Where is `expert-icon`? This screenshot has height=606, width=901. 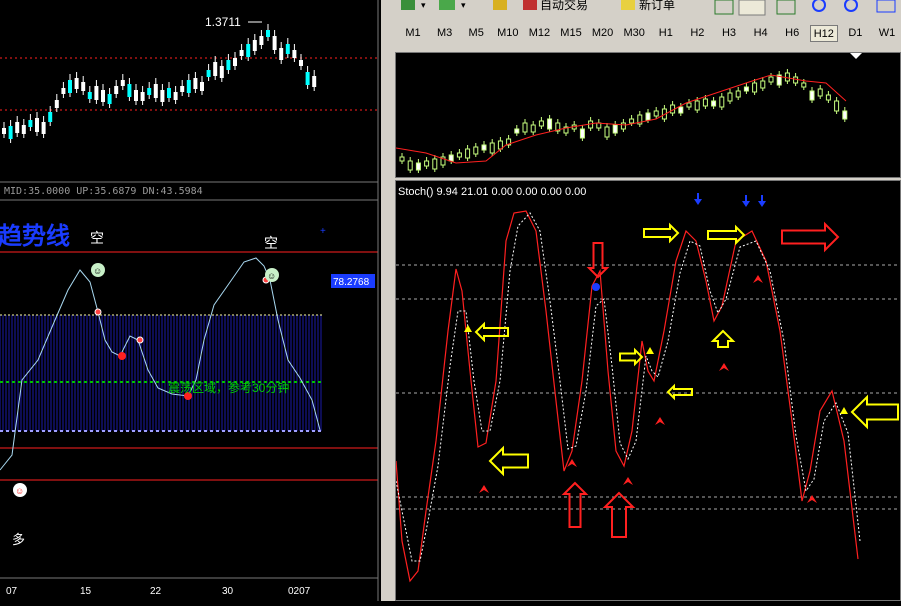 expert-icon is located at coordinates (500, 5).